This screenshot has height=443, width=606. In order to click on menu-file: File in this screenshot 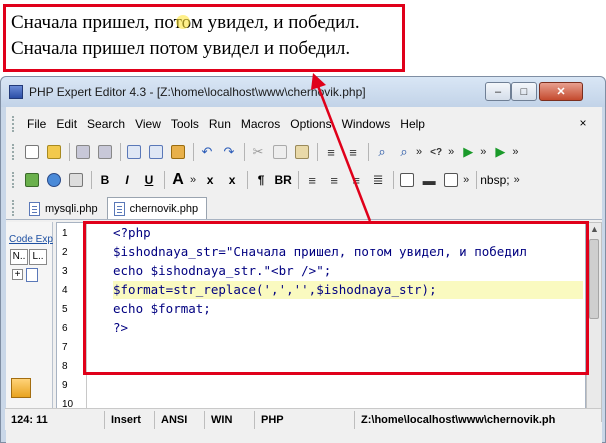, I will do `click(36, 124)`.